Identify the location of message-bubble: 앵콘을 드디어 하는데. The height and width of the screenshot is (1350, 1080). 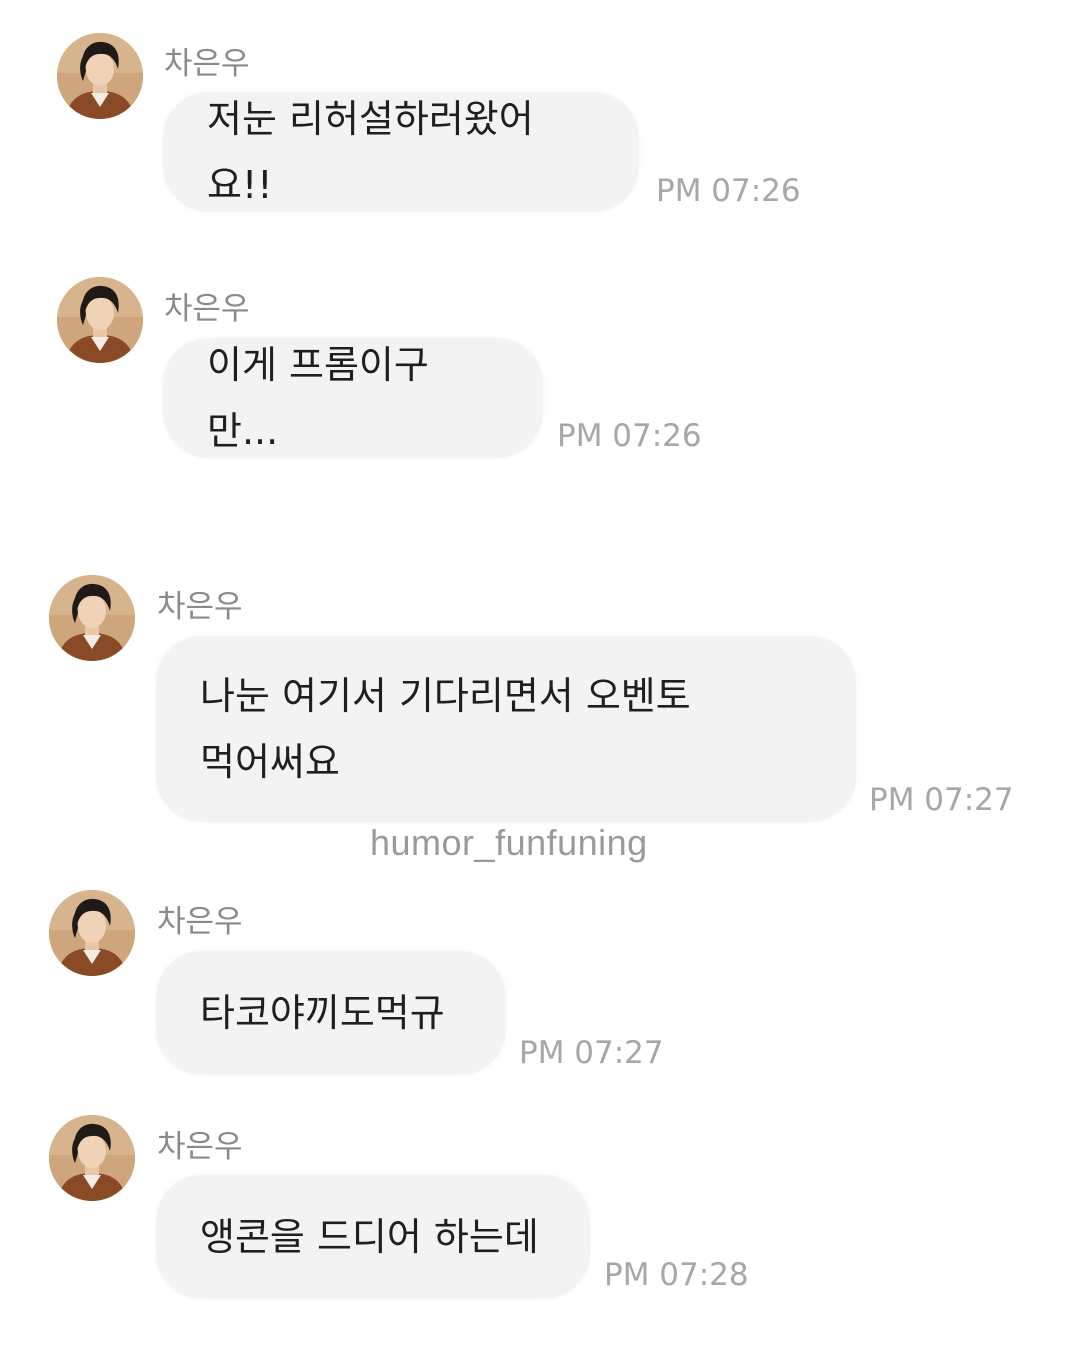
(373, 1237).